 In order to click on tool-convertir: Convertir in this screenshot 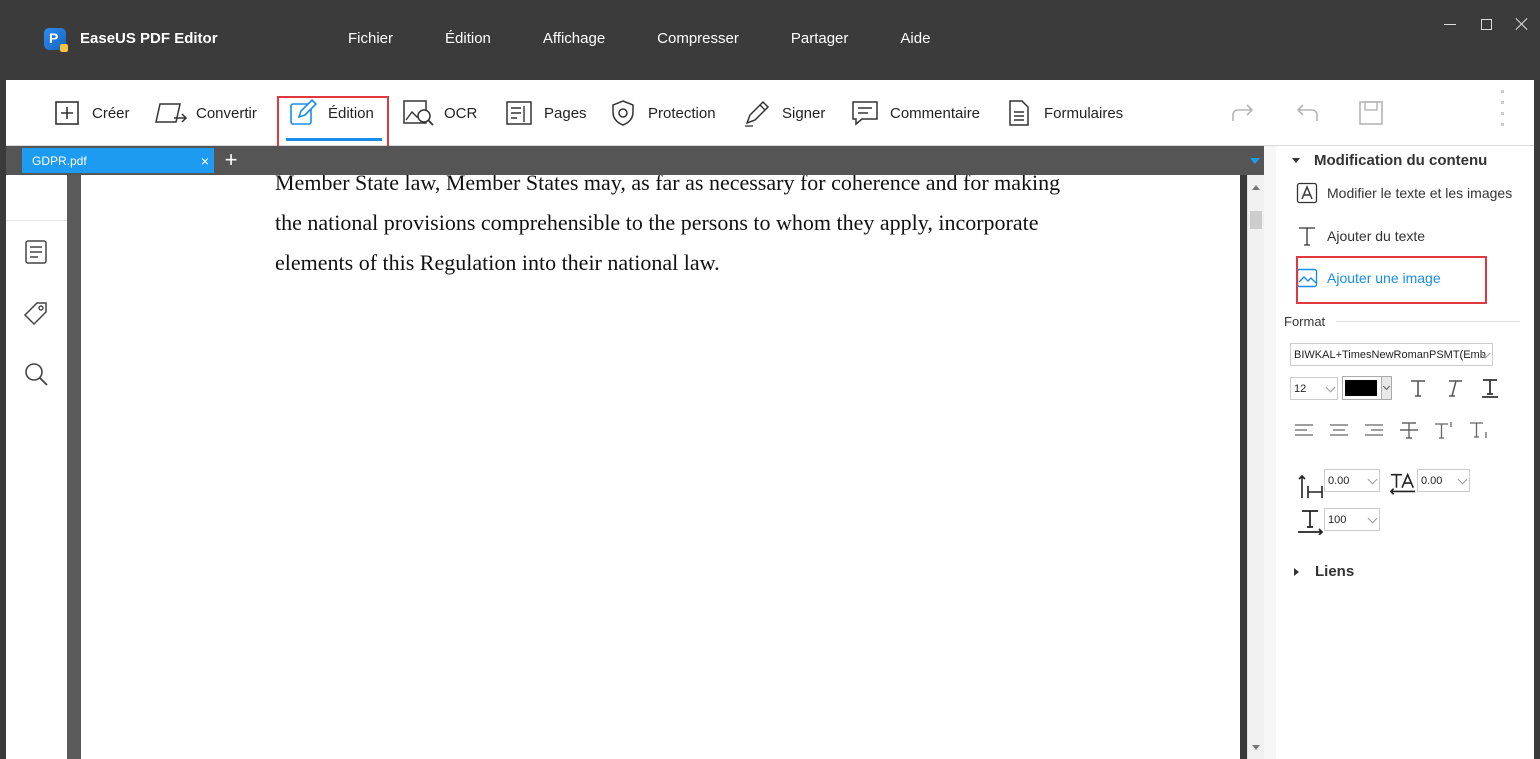, I will do `click(205, 113)`.